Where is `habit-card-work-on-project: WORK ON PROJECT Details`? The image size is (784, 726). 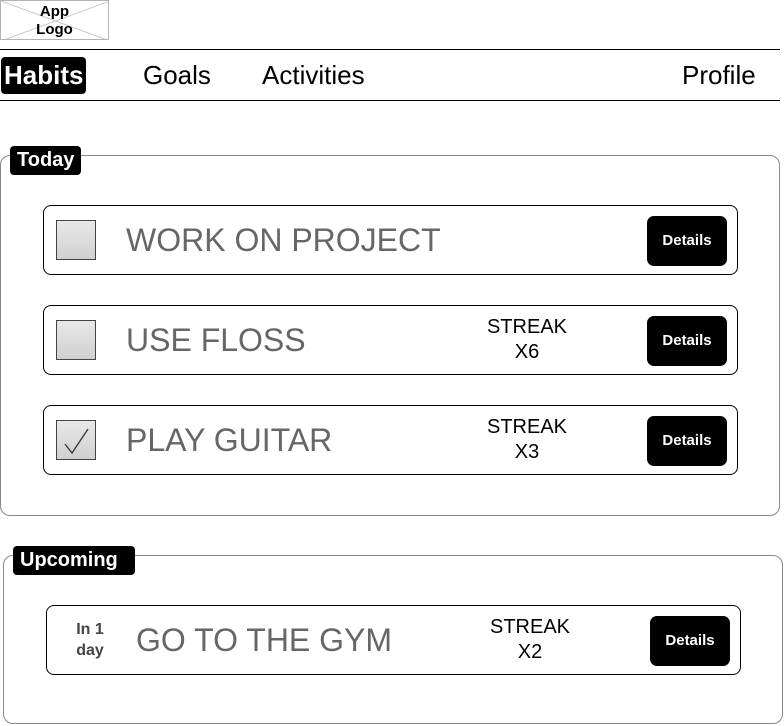 habit-card-work-on-project: WORK ON PROJECT Details is located at coordinates (390, 240).